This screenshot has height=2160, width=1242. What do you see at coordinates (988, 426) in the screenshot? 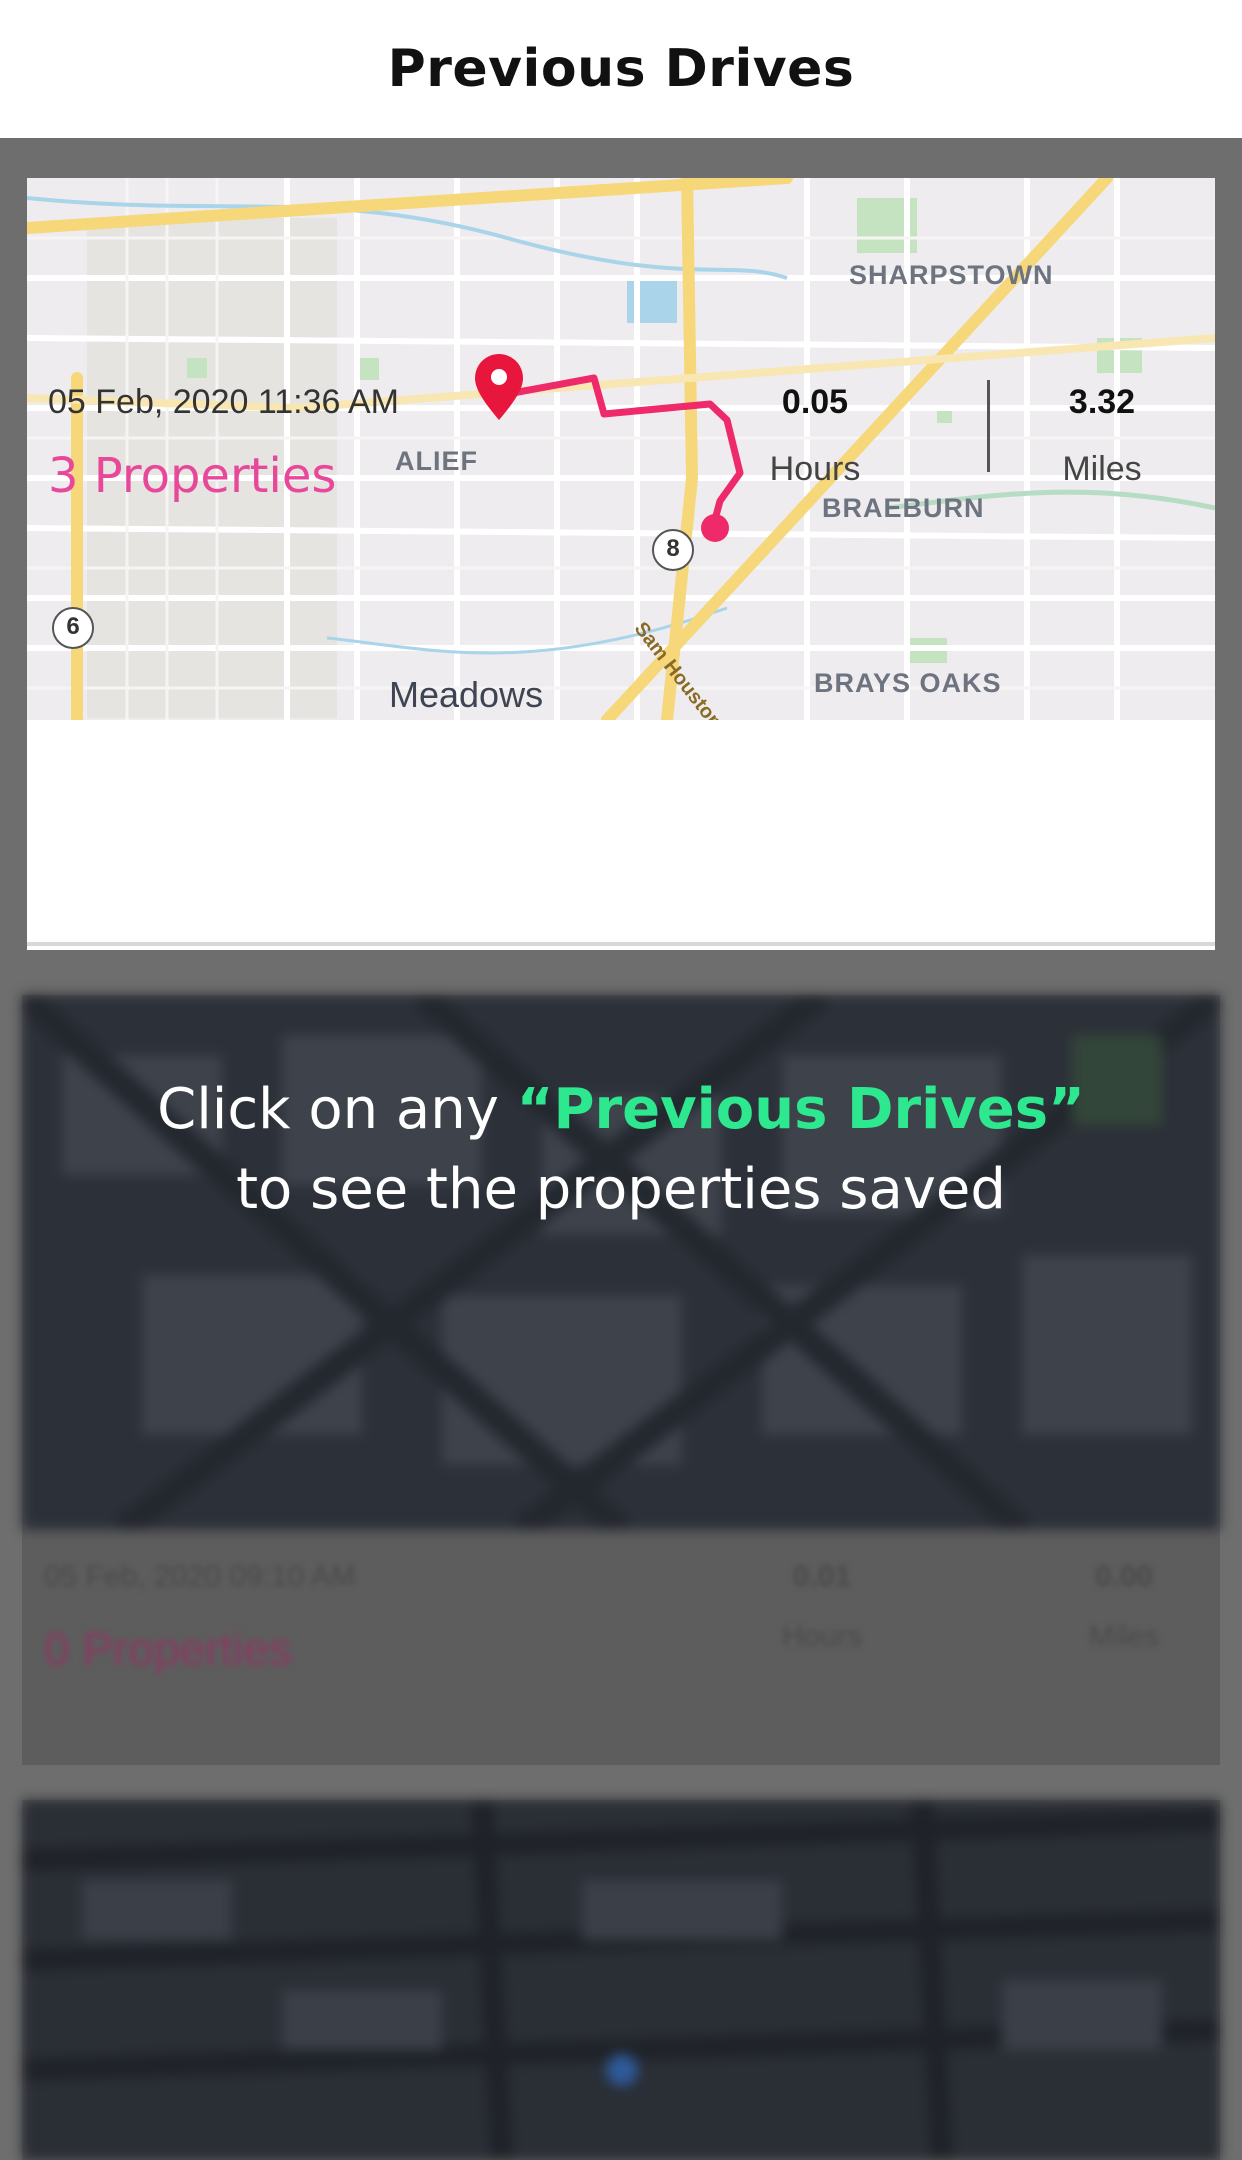
I see `stat-divider` at bounding box center [988, 426].